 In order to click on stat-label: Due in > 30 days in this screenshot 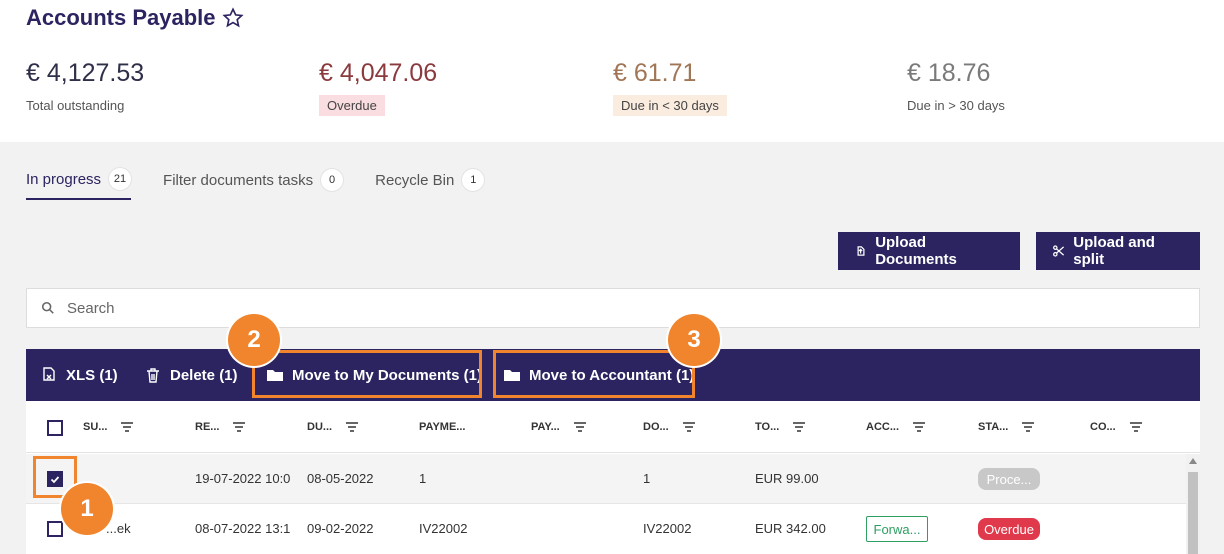, I will do `click(956, 105)`.